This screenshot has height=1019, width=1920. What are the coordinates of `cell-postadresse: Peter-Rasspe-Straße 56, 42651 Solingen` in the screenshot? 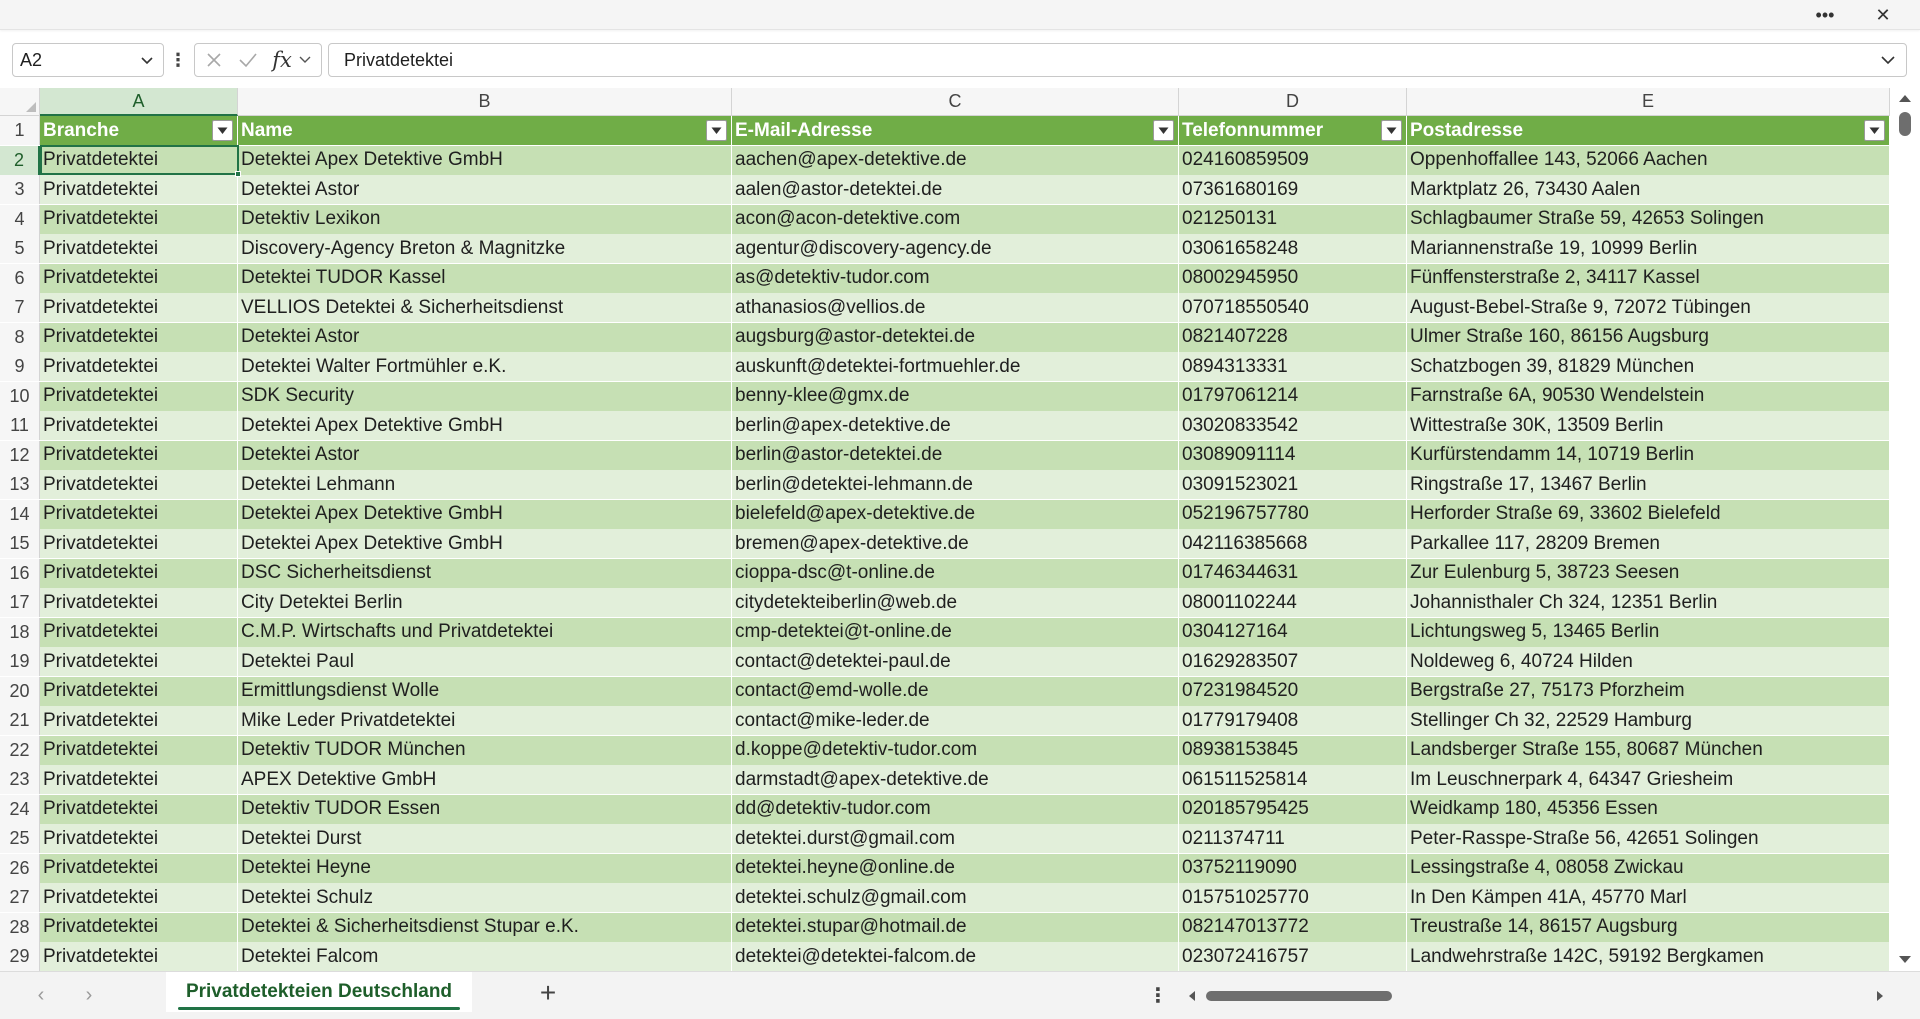 It's located at (1648, 838).